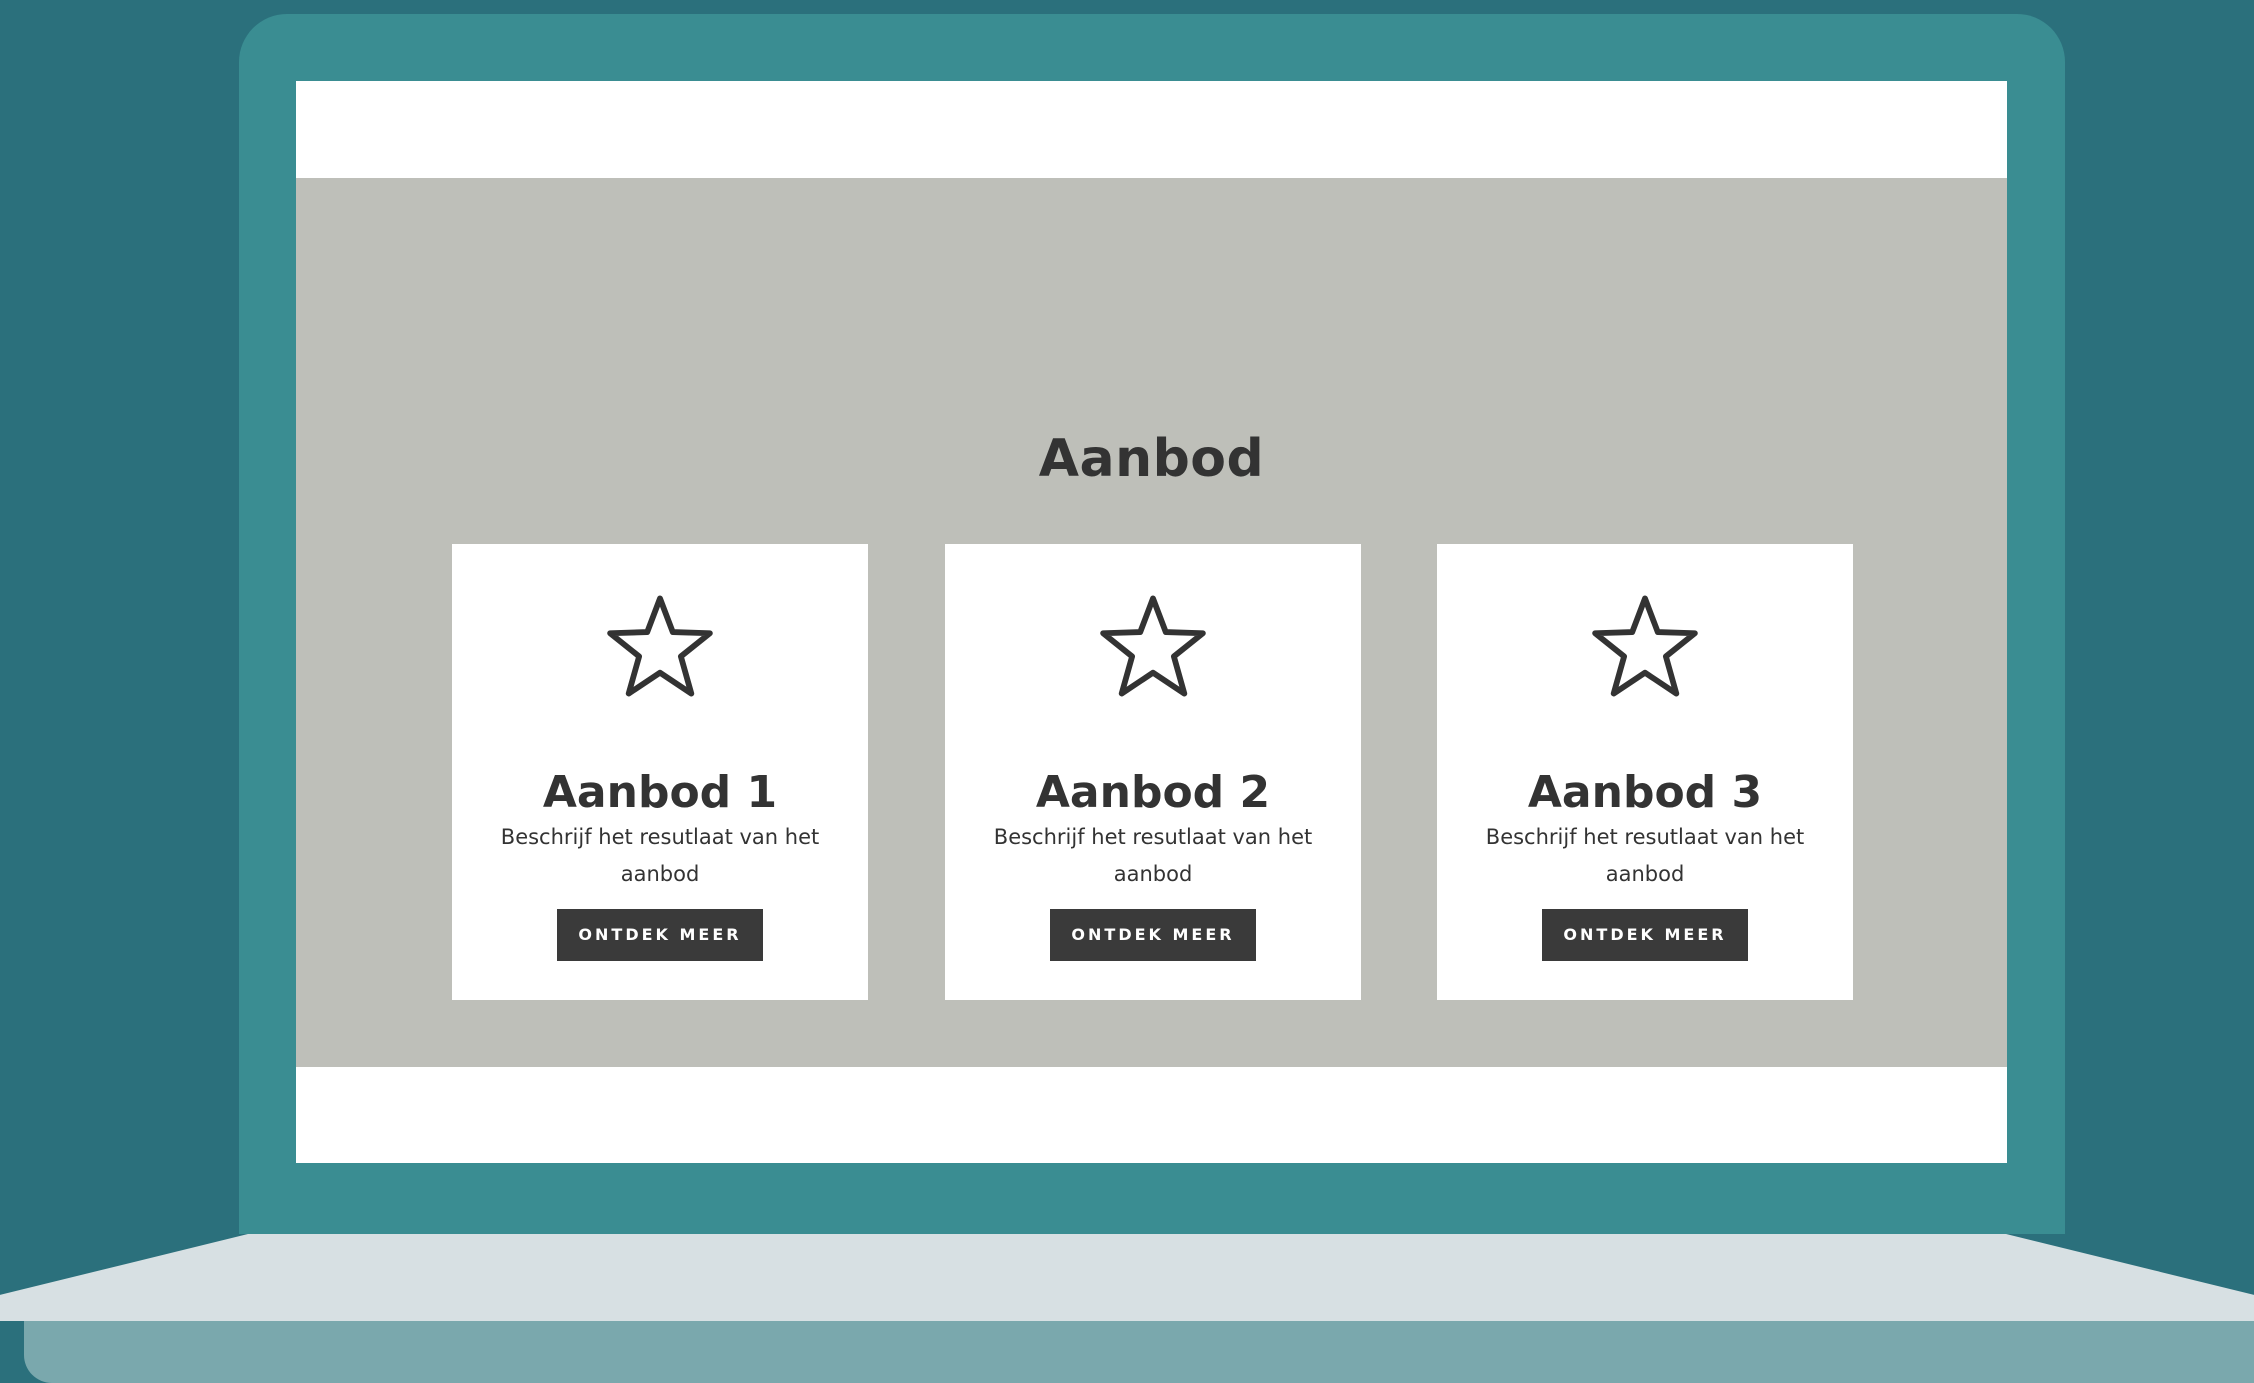 The width and height of the screenshot is (2254, 1383). Describe the element at coordinates (660, 792) in the screenshot. I see `offer-card-title: Aanbod 1` at that location.